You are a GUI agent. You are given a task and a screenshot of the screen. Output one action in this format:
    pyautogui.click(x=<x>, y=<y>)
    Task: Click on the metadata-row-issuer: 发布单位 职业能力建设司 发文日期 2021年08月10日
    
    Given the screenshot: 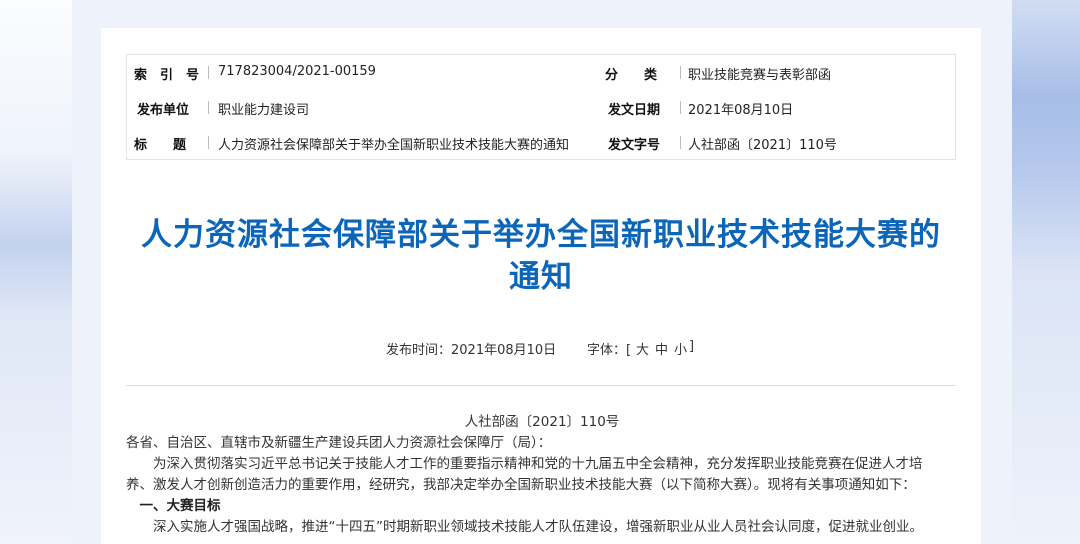 What is the action you would take?
    pyautogui.click(x=541, y=107)
    